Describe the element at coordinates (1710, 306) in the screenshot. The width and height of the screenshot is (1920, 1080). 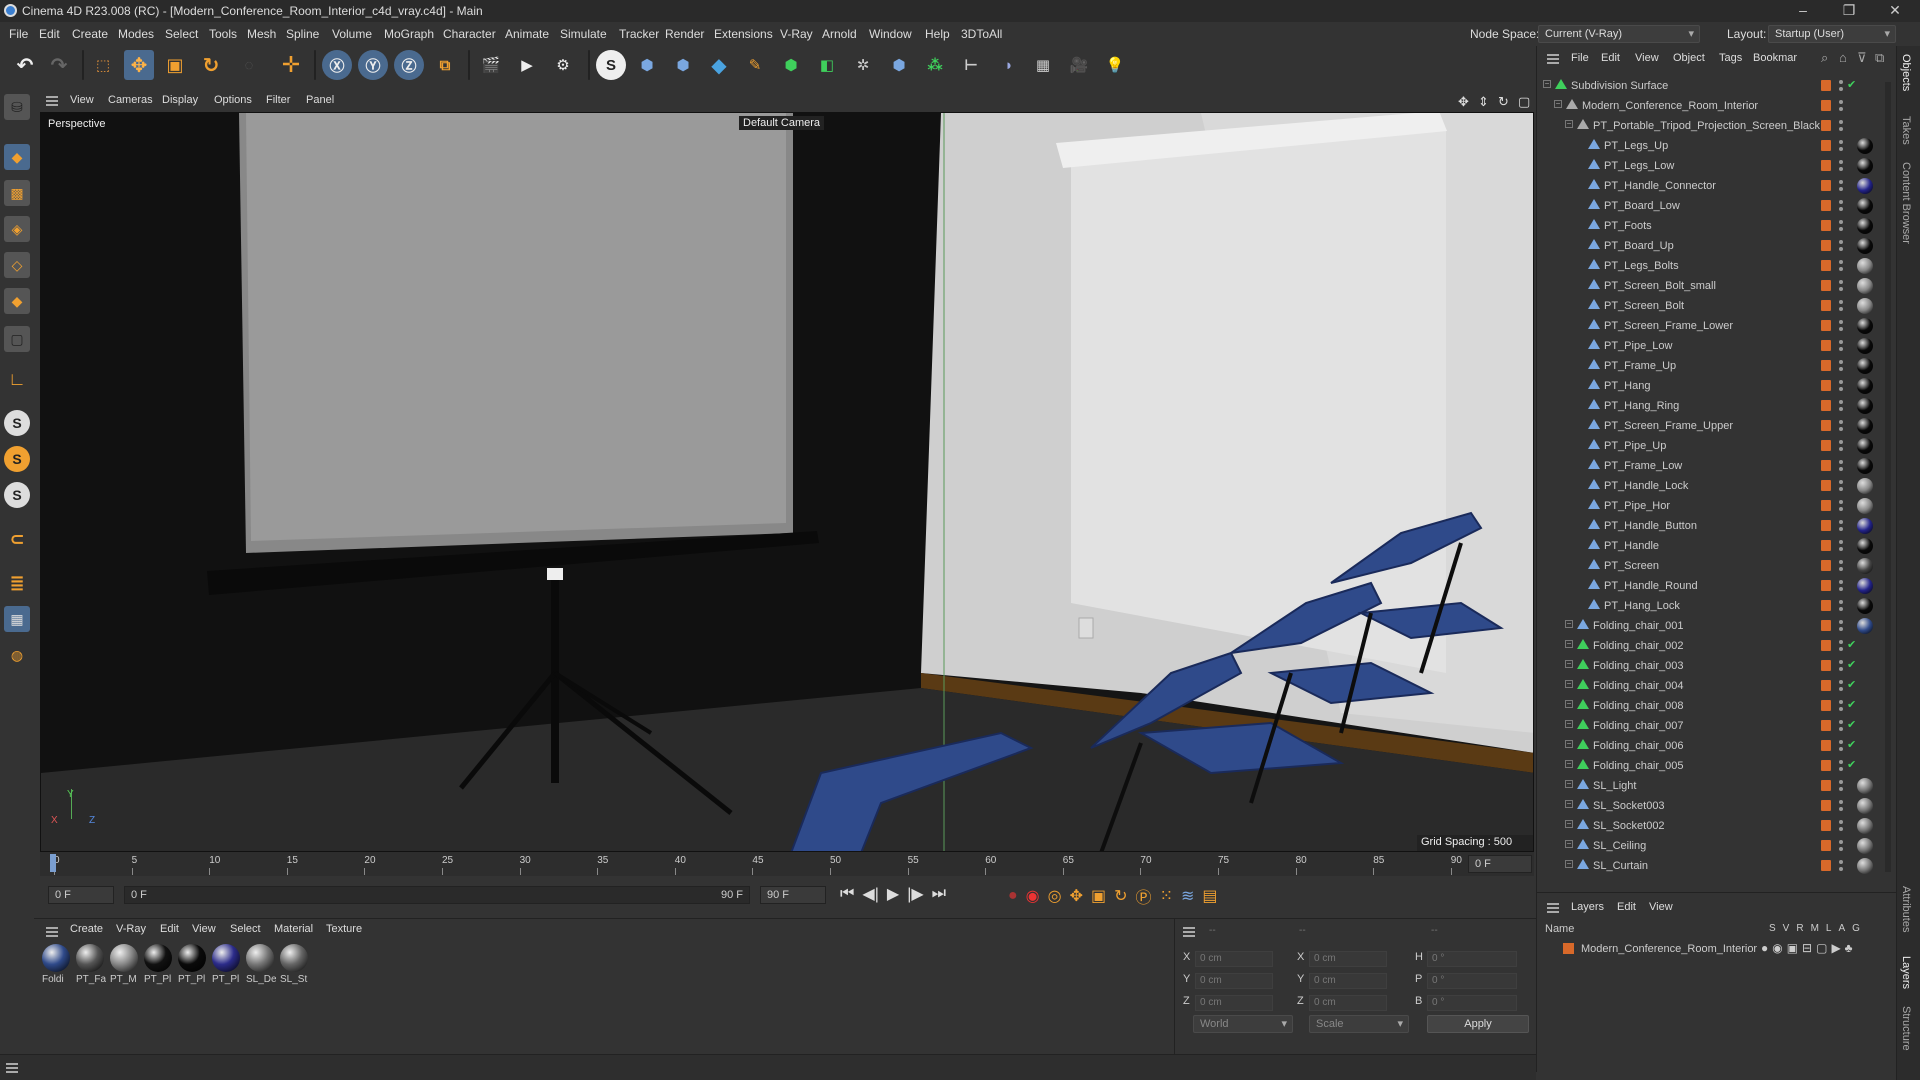
I see `object-row: PT_Screen_Bolt` at that location.